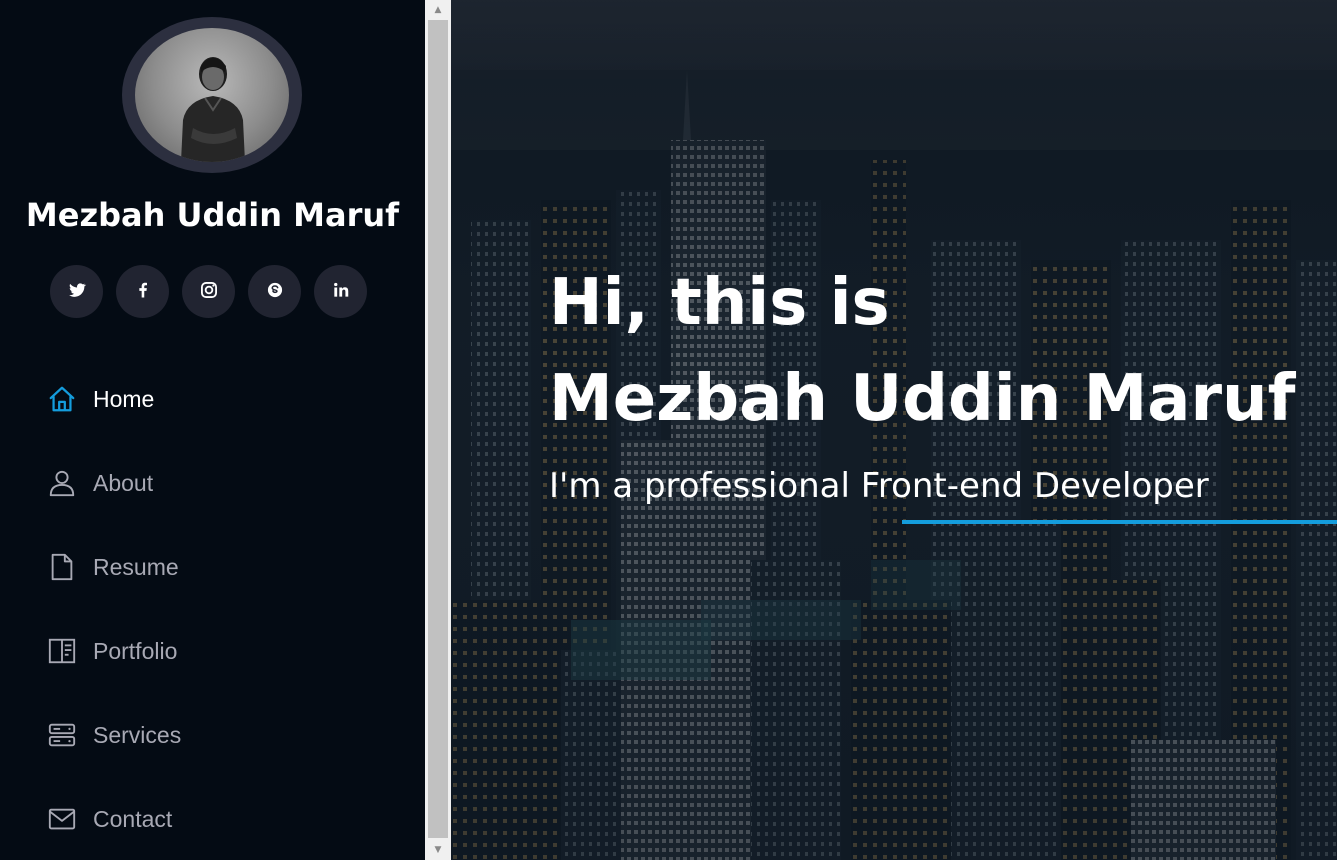 The image size is (1337, 860). What do you see at coordinates (212, 215) in the screenshot?
I see `profile-name: Mezbah Uddin Maruf` at bounding box center [212, 215].